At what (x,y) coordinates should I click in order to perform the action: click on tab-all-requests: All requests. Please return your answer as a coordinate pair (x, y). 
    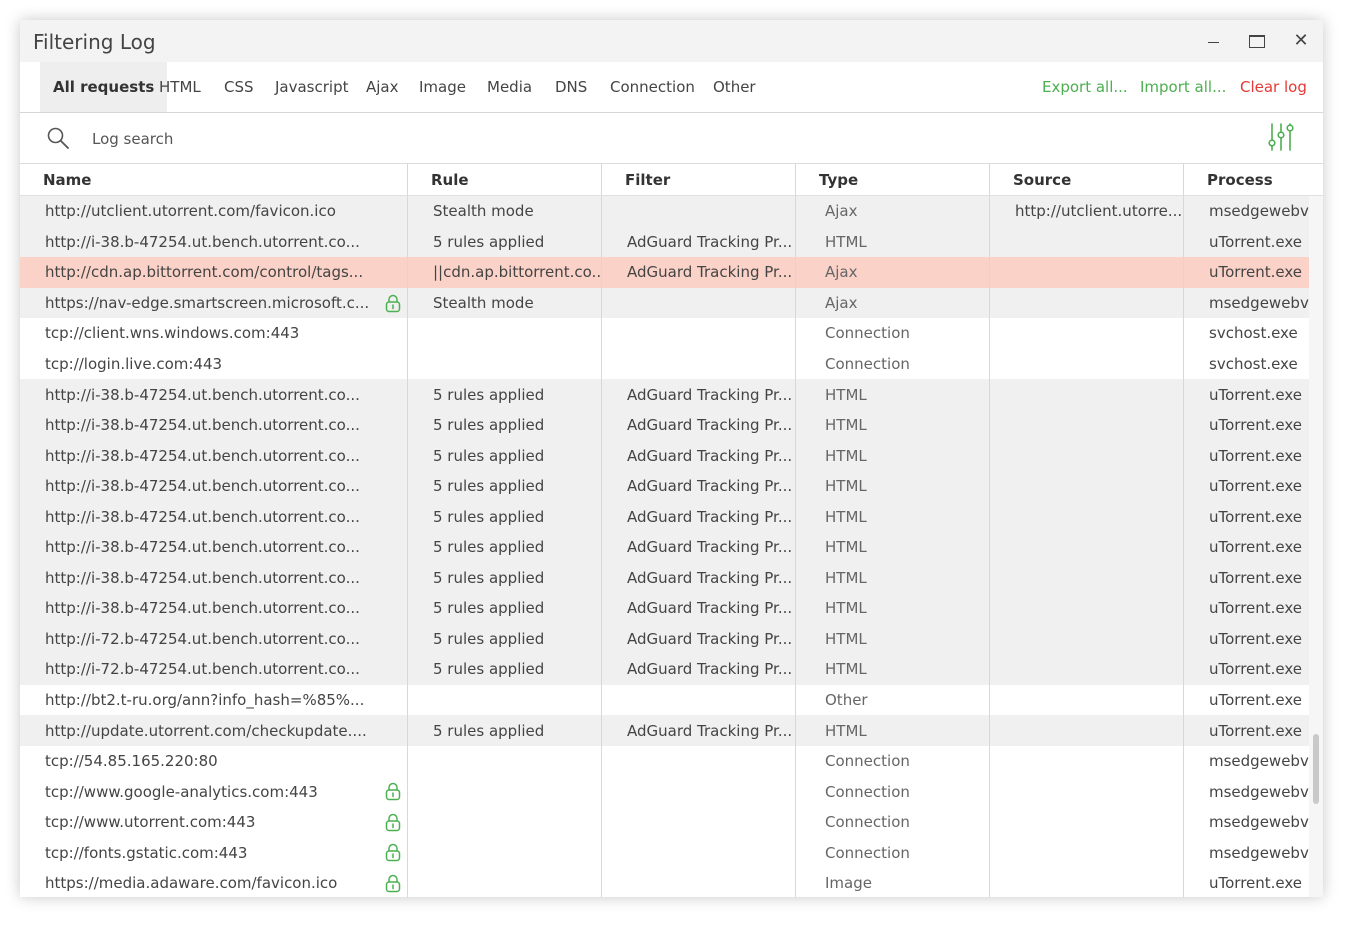
    Looking at the image, I should click on (104, 87).